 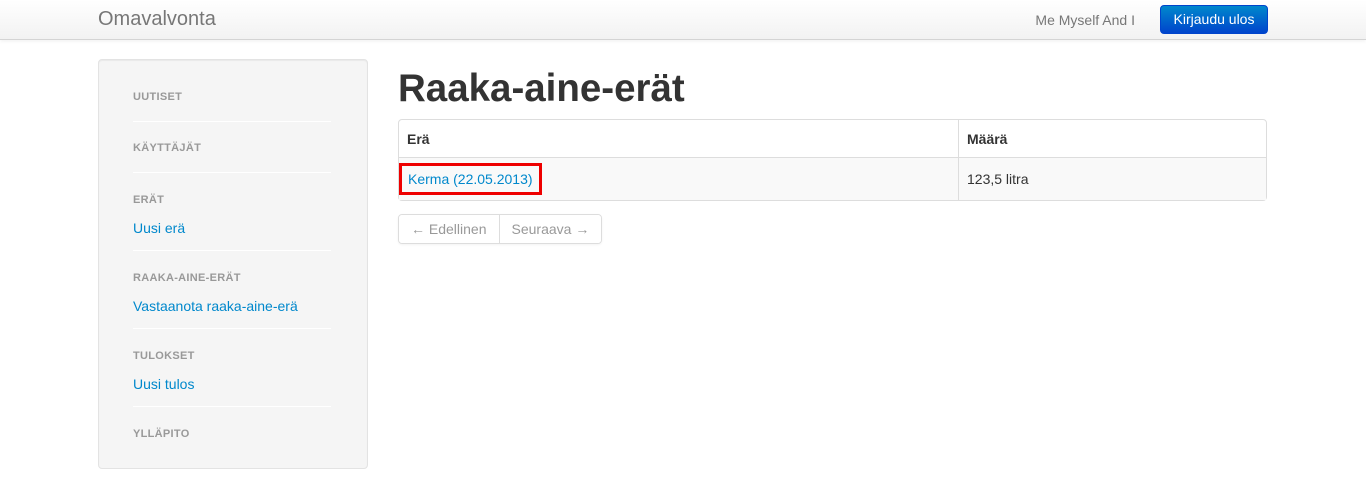 I want to click on sidebar-item-vastaanota-raaka-aine-era: Vastaanota raaka-aine-erä, so click(x=215, y=306).